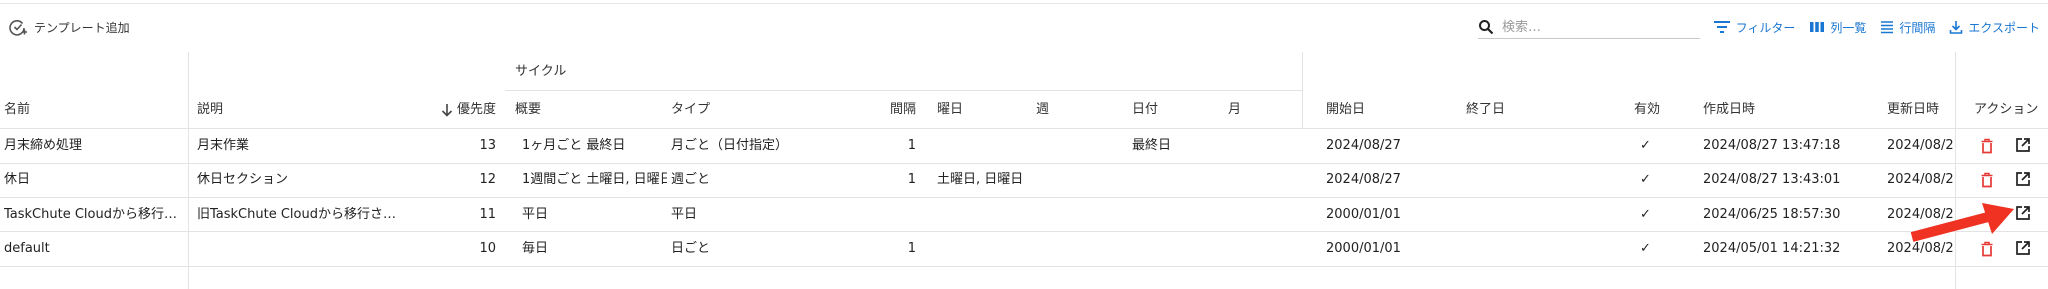 The image size is (2048, 289). Describe the element at coordinates (27, 248) in the screenshot. I see `cell-name: default` at that location.